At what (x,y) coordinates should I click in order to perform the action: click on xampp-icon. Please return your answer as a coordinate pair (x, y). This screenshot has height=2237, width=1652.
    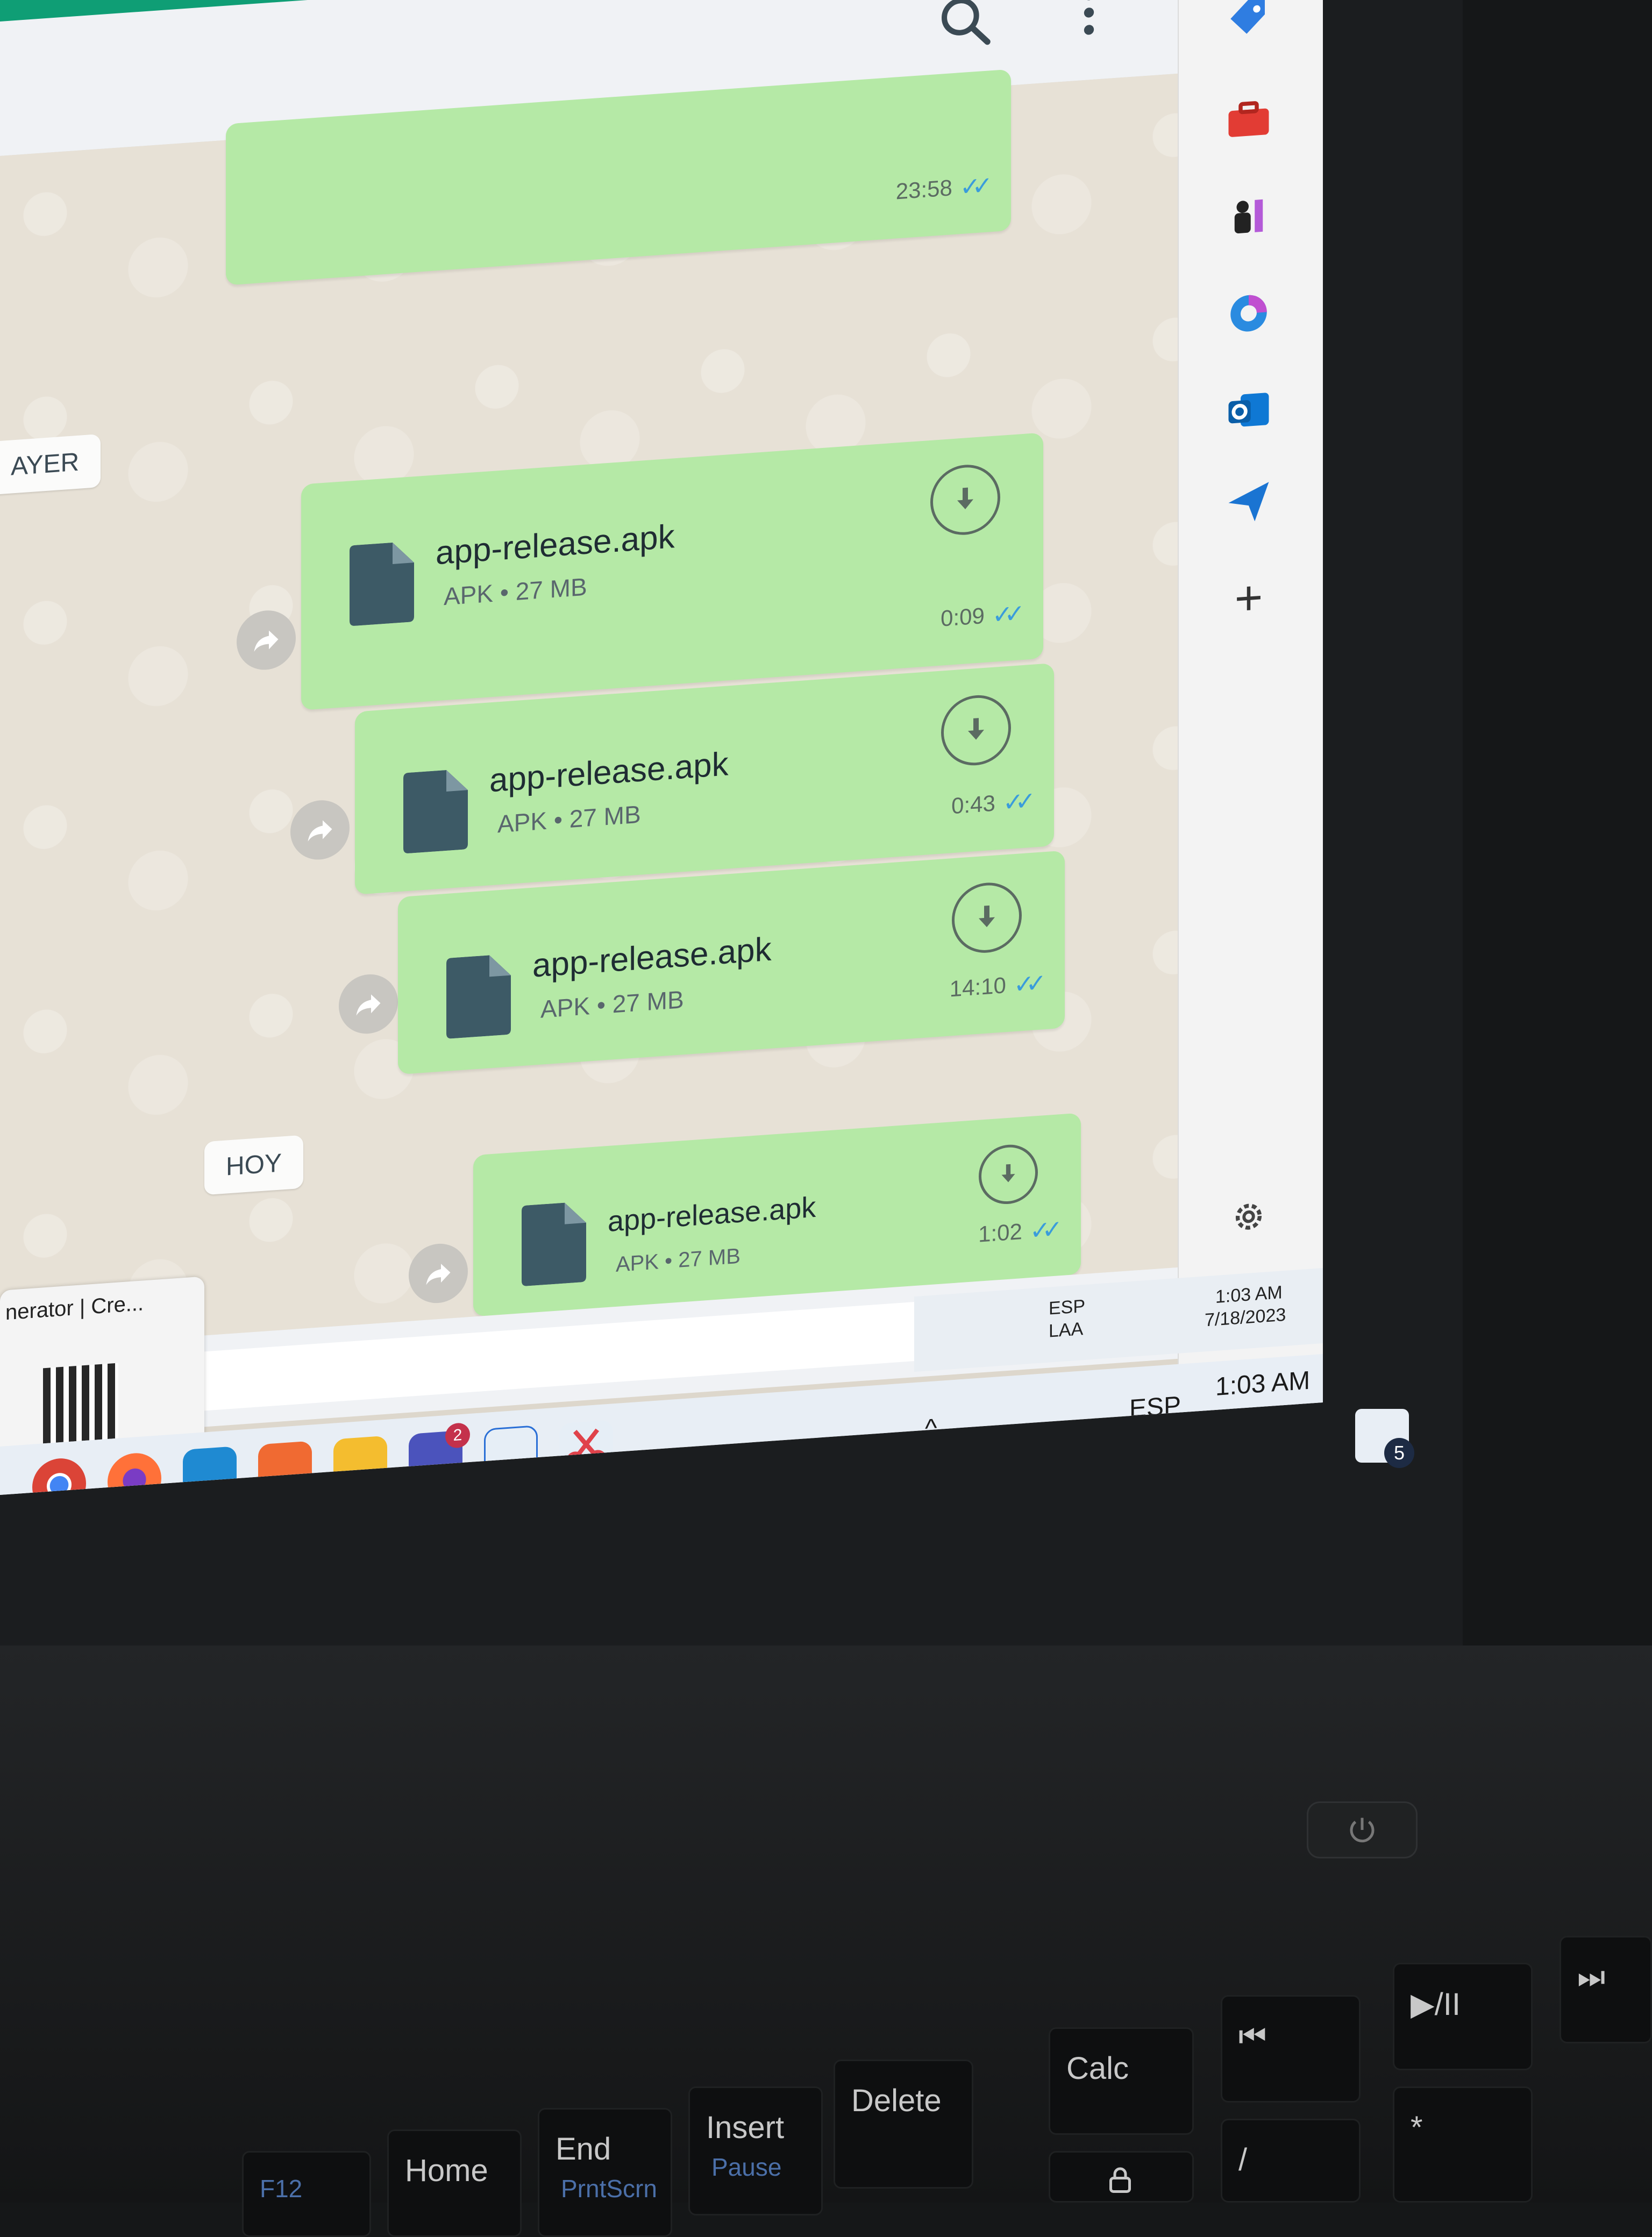
    Looking at the image, I should click on (285, 1468).